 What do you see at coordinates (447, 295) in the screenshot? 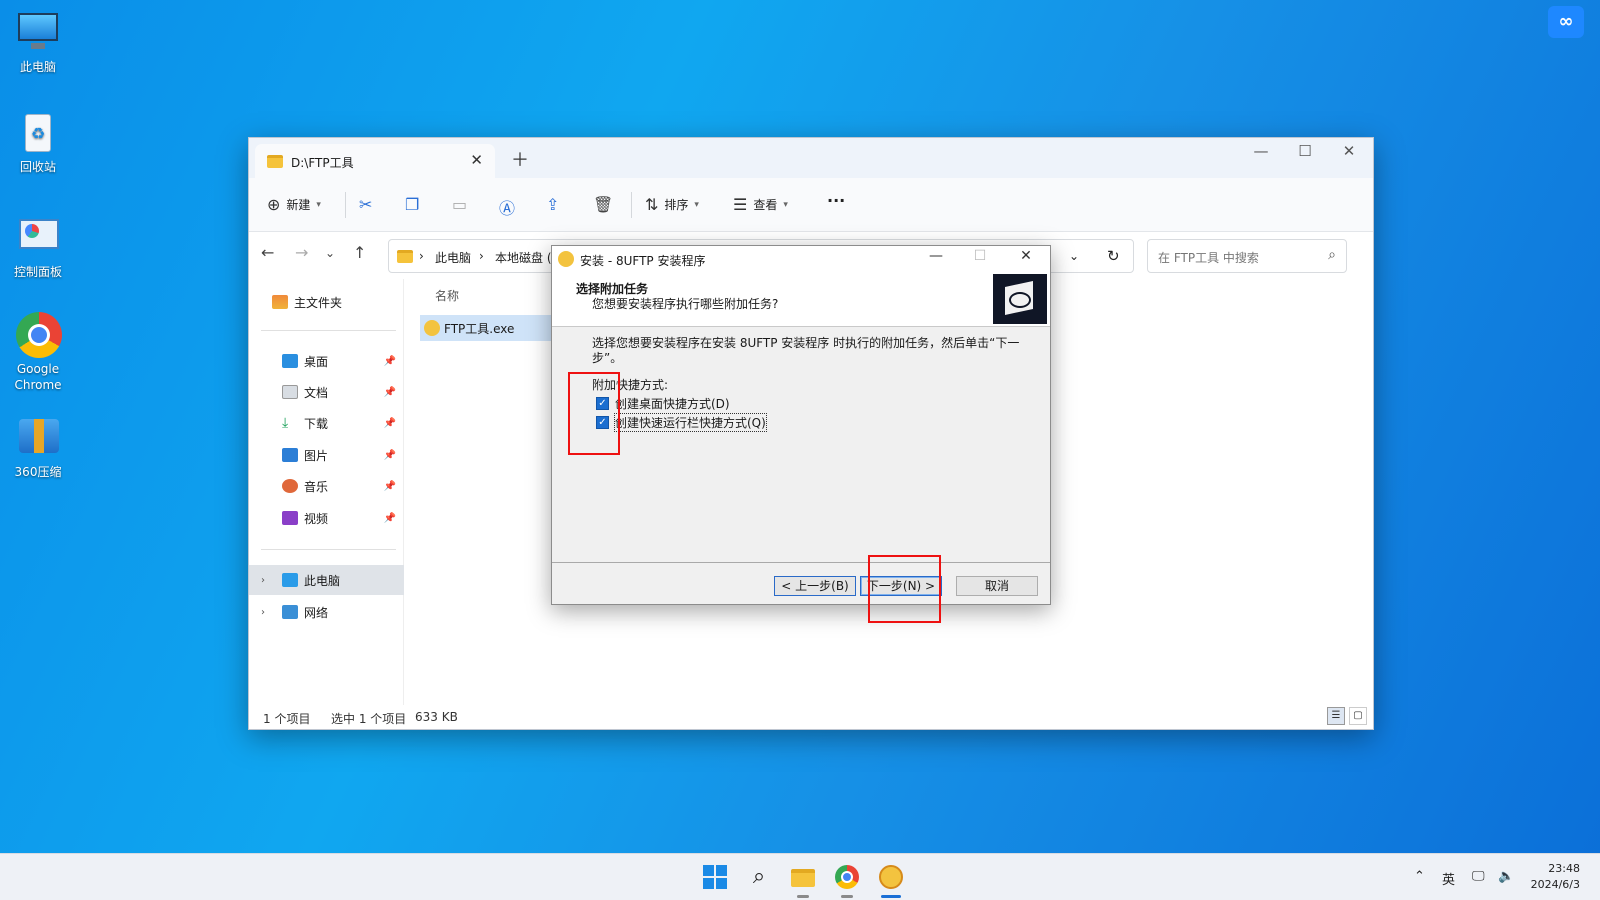
I see `column-header-name: 名称` at bounding box center [447, 295].